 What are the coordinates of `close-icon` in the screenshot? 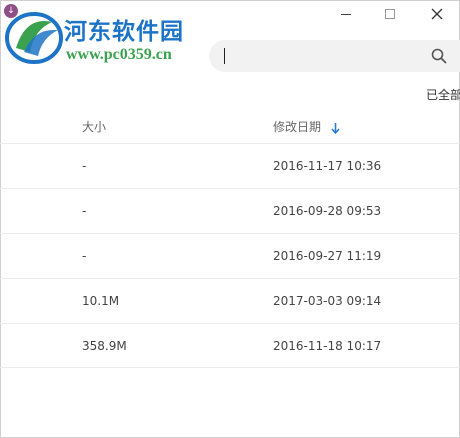 It's located at (437, 14).